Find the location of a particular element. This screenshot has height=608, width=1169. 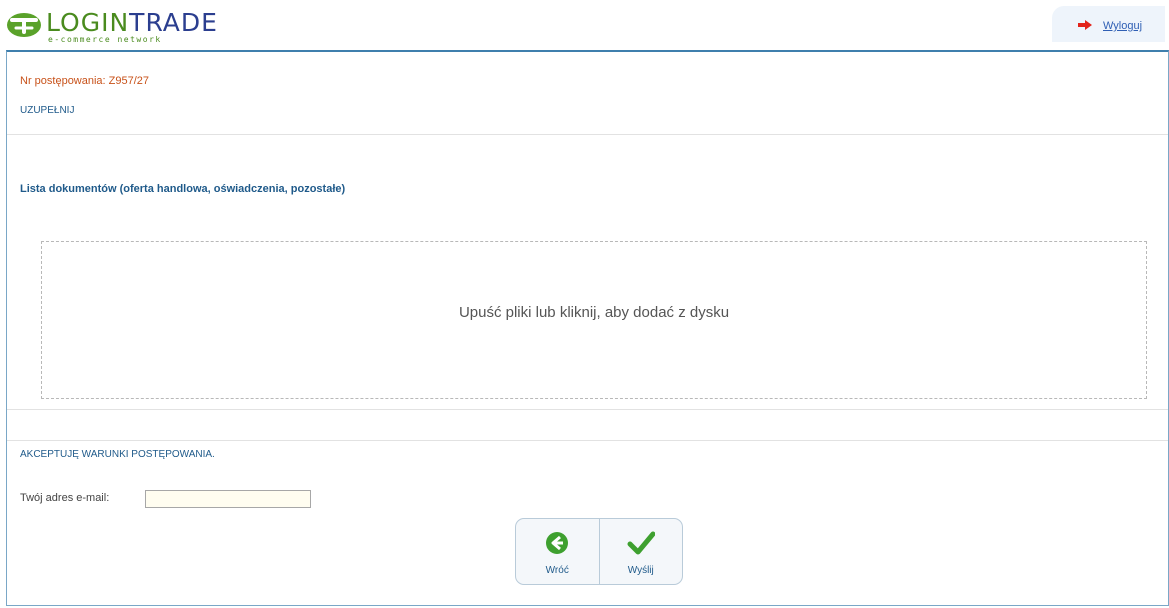

email-label: Twój adres e-mail: is located at coordinates (65, 498).